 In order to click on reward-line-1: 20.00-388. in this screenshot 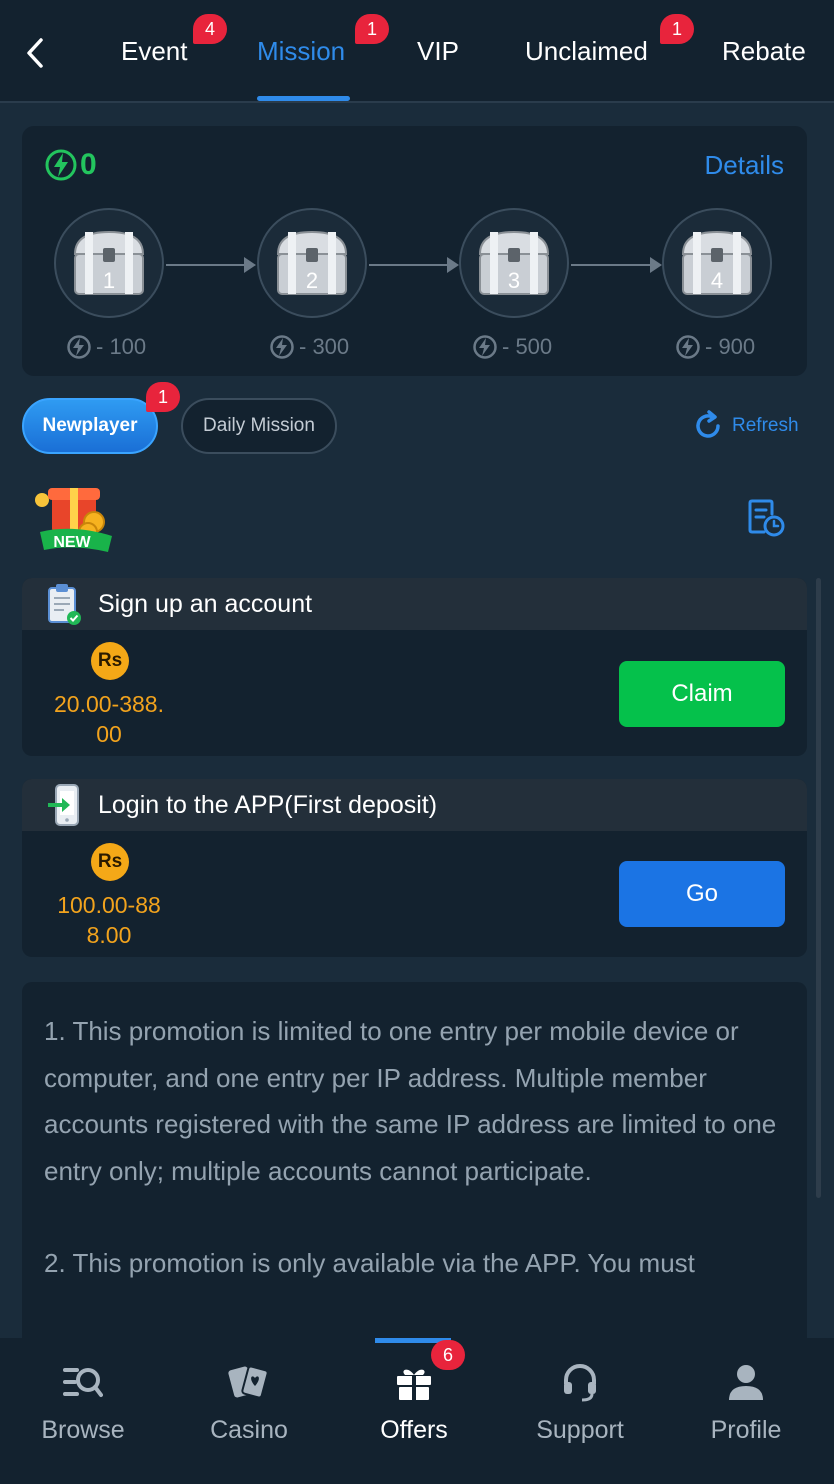, I will do `click(109, 704)`.